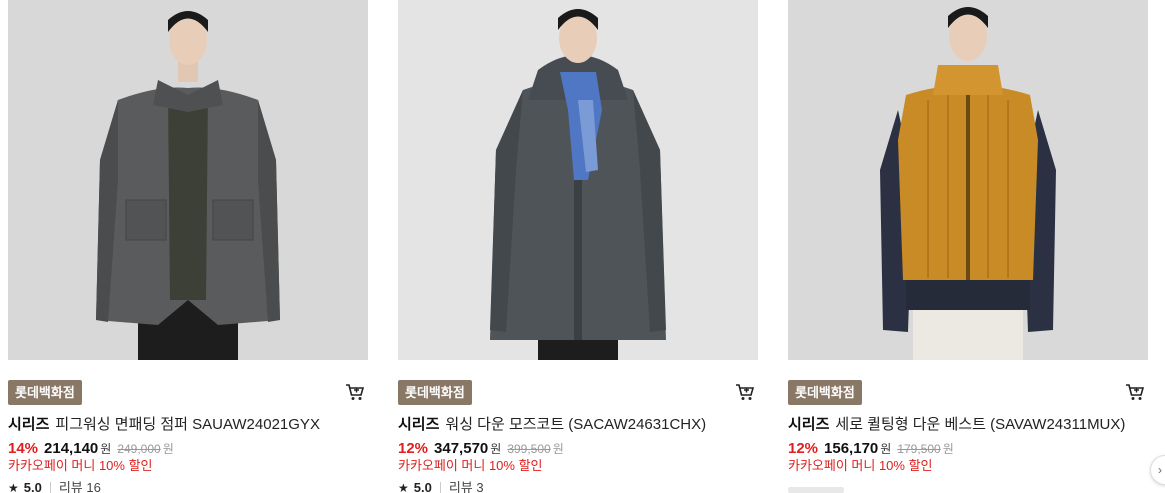 The image size is (1165, 493). I want to click on review-count: 리뷰 3, so click(466, 486).